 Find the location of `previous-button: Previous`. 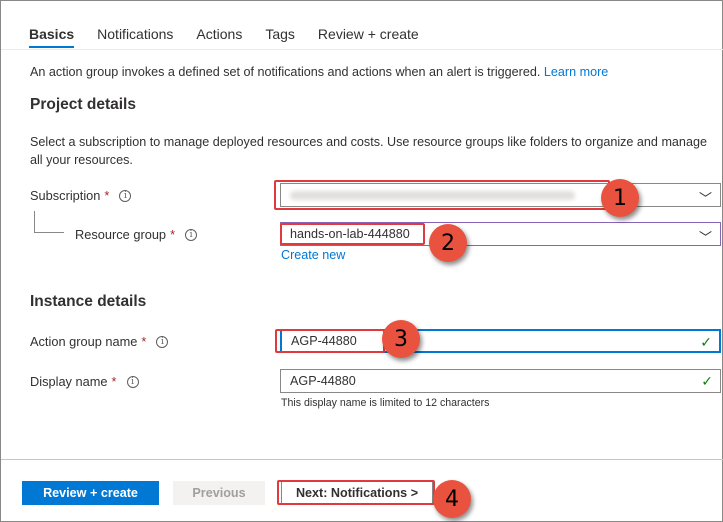

previous-button: Previous is located at coordinates (219, 493).